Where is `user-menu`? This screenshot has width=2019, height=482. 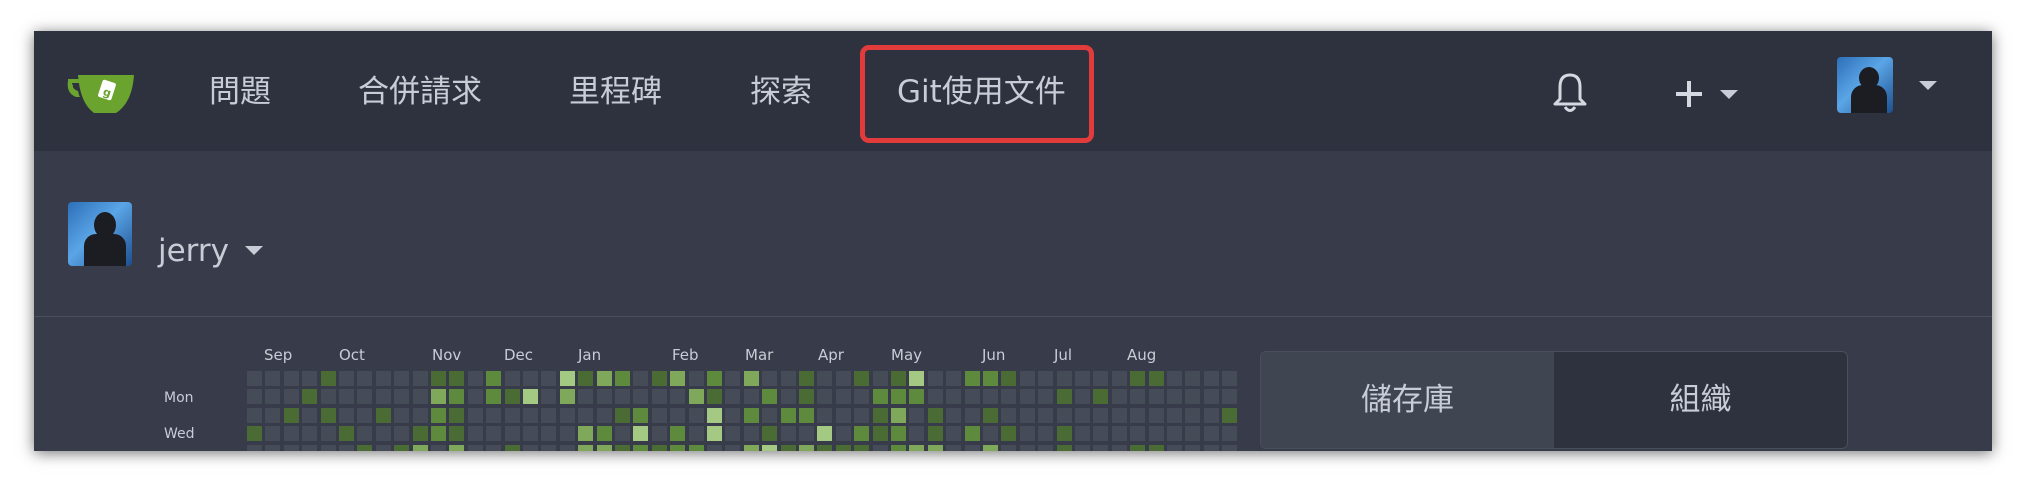 user-menu is located at coordinates (1887, 87).